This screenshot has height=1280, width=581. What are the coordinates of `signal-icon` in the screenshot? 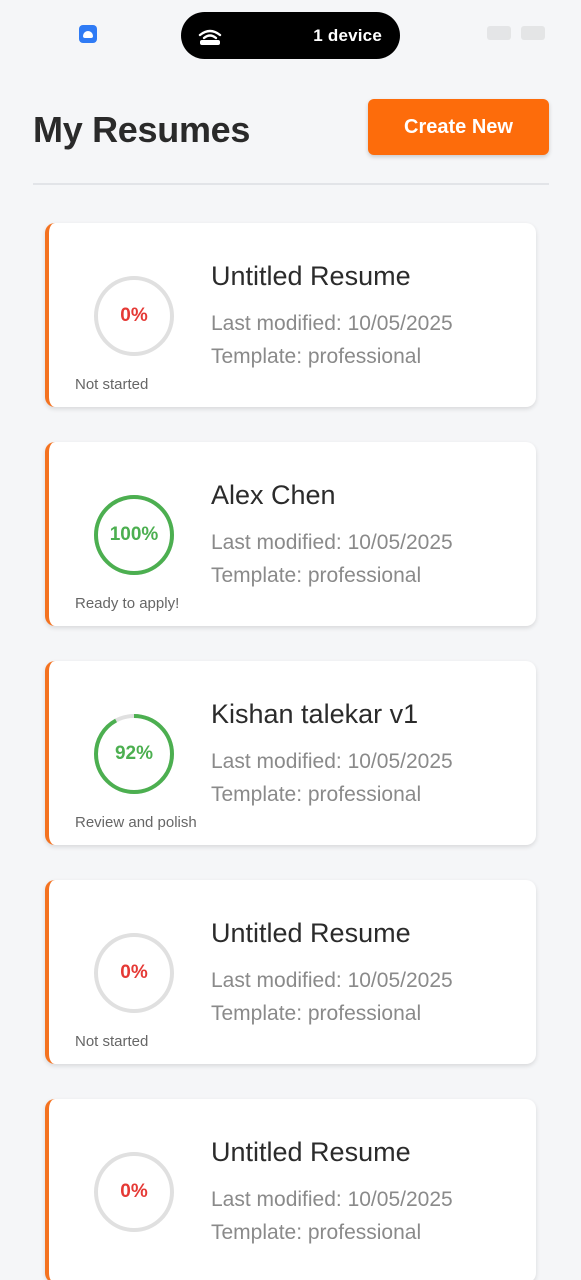 It's located at (499, 33).